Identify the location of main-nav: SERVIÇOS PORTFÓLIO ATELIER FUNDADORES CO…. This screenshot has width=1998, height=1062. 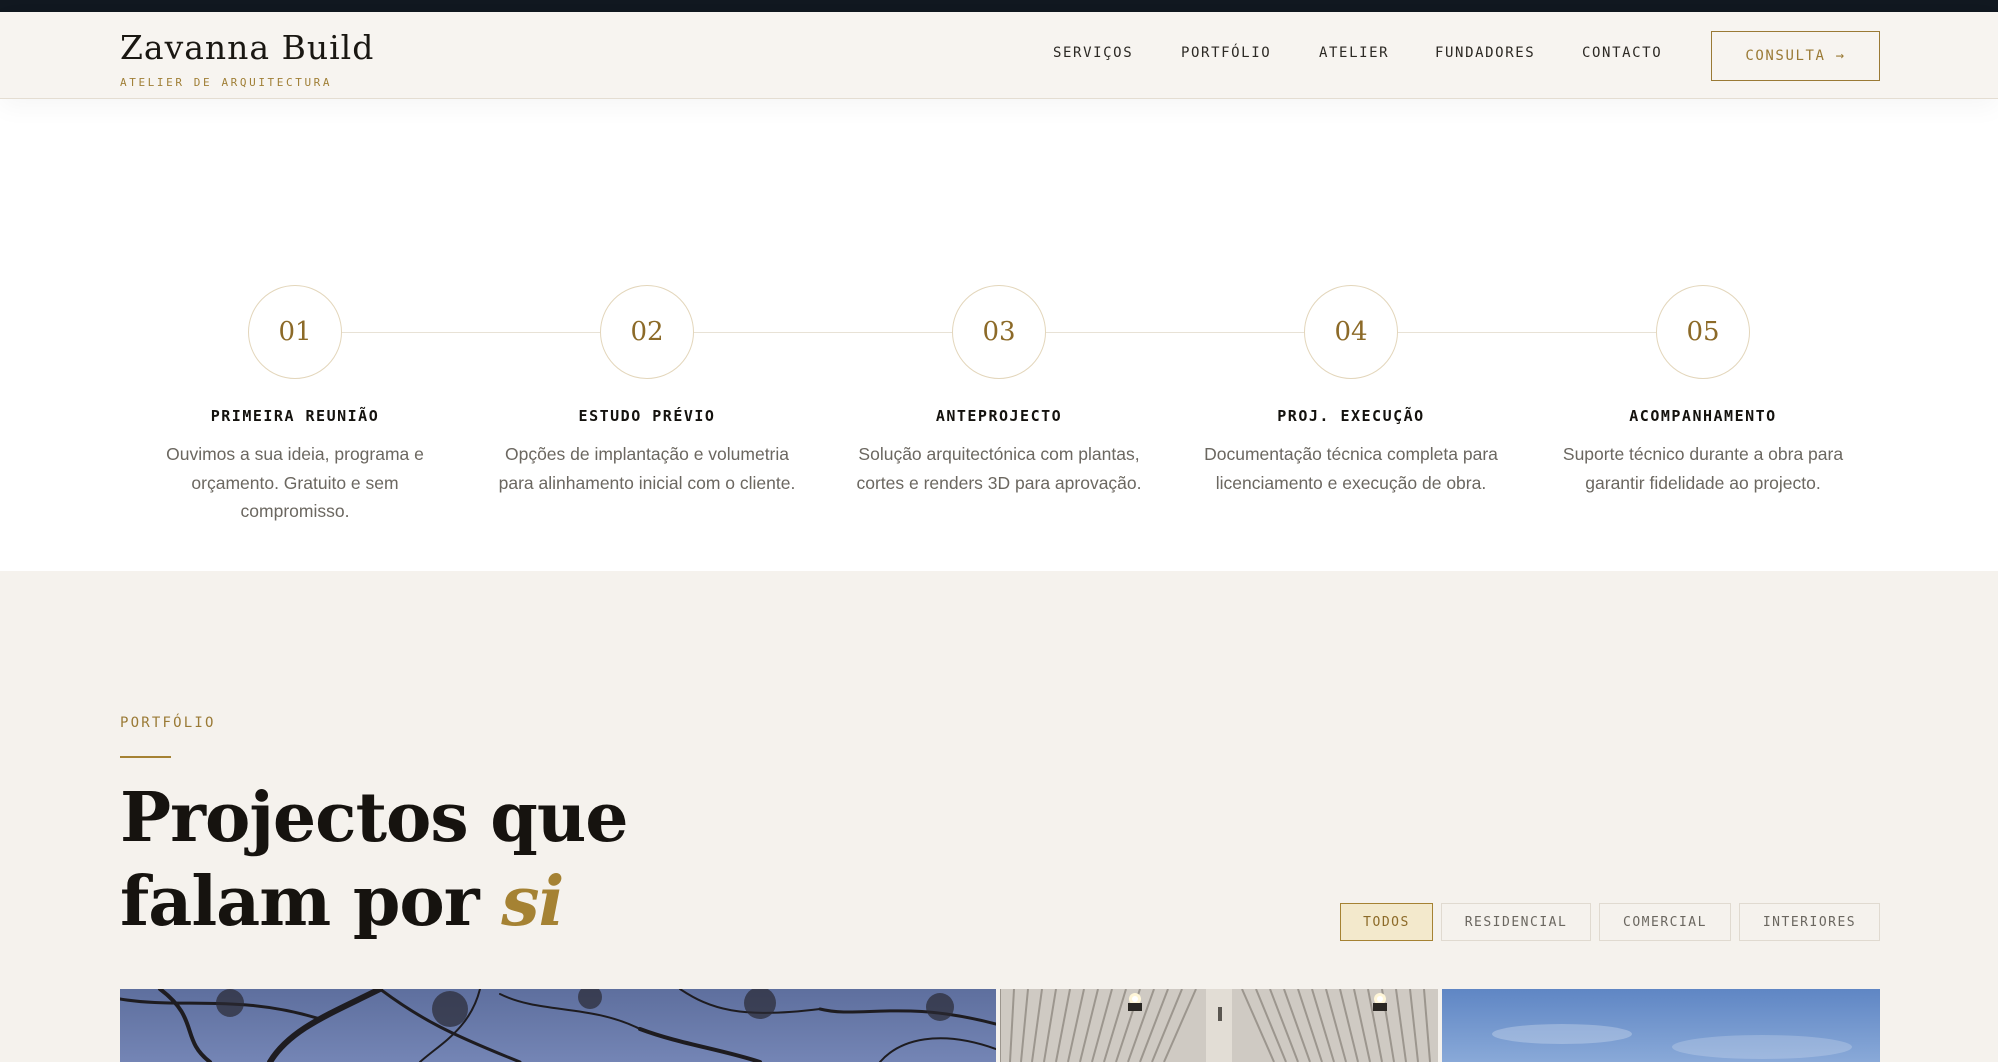
(1357, 53).